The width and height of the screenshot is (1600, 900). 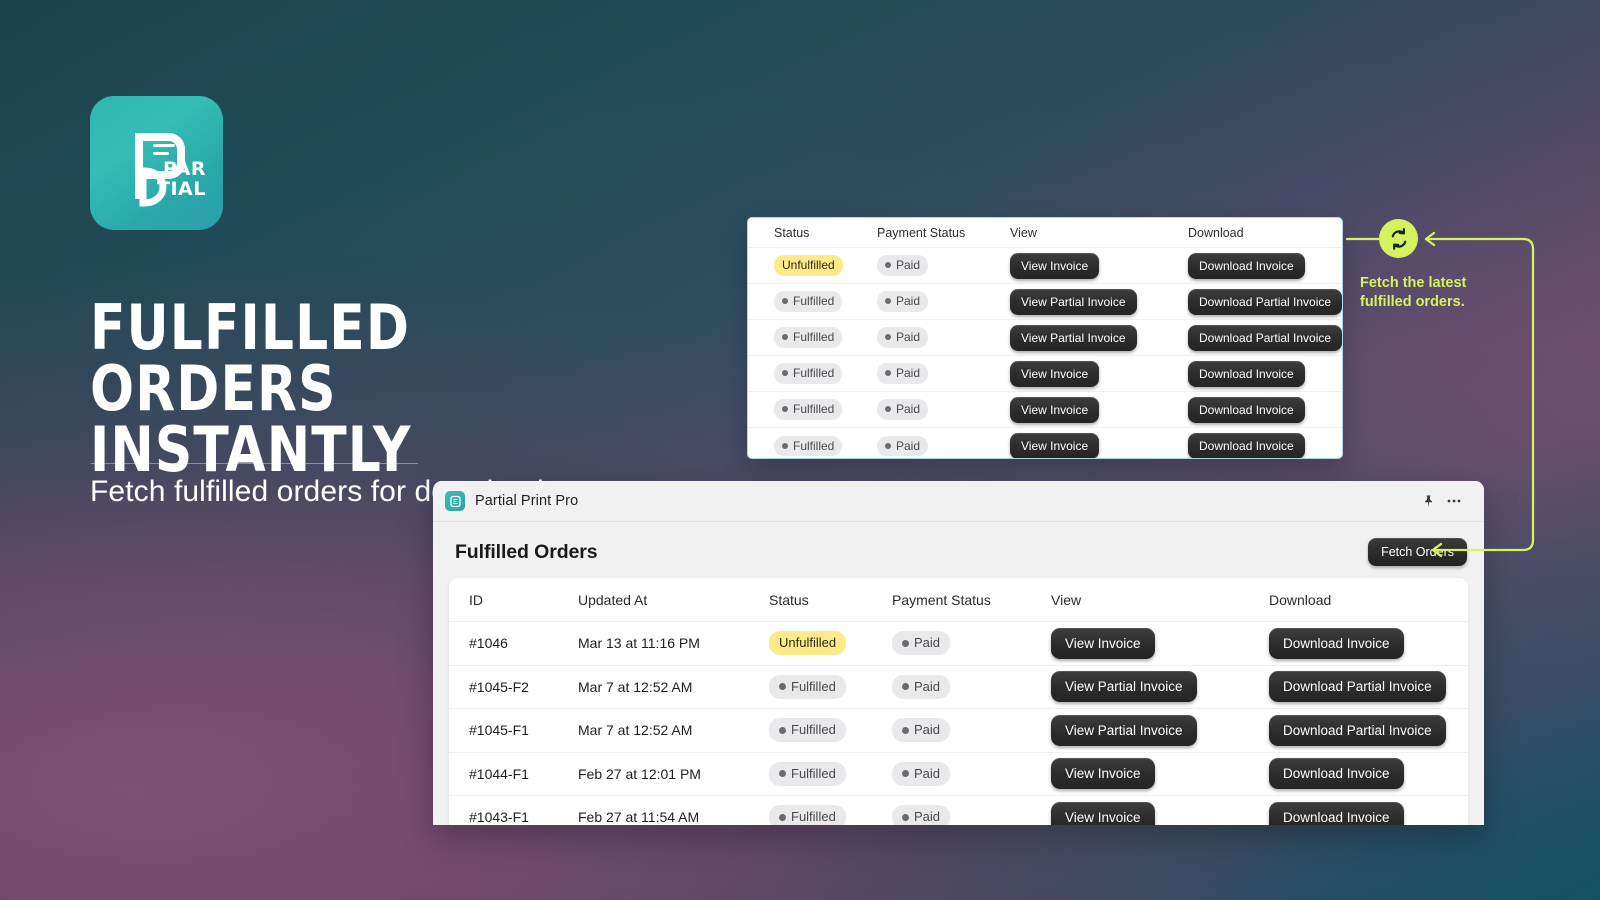 What do you see at coordinates (921, 232) in the screenshot?
I see `preview-col-payment-status: Payment Status` at bounding box center [921, 232].